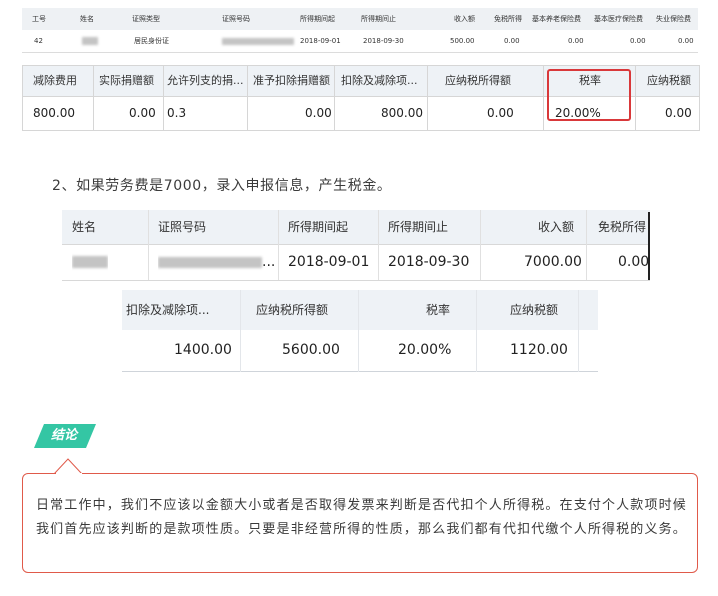 This screenshot has width=718, height=596. I want to click on pointer-gap, so click(69, 474).